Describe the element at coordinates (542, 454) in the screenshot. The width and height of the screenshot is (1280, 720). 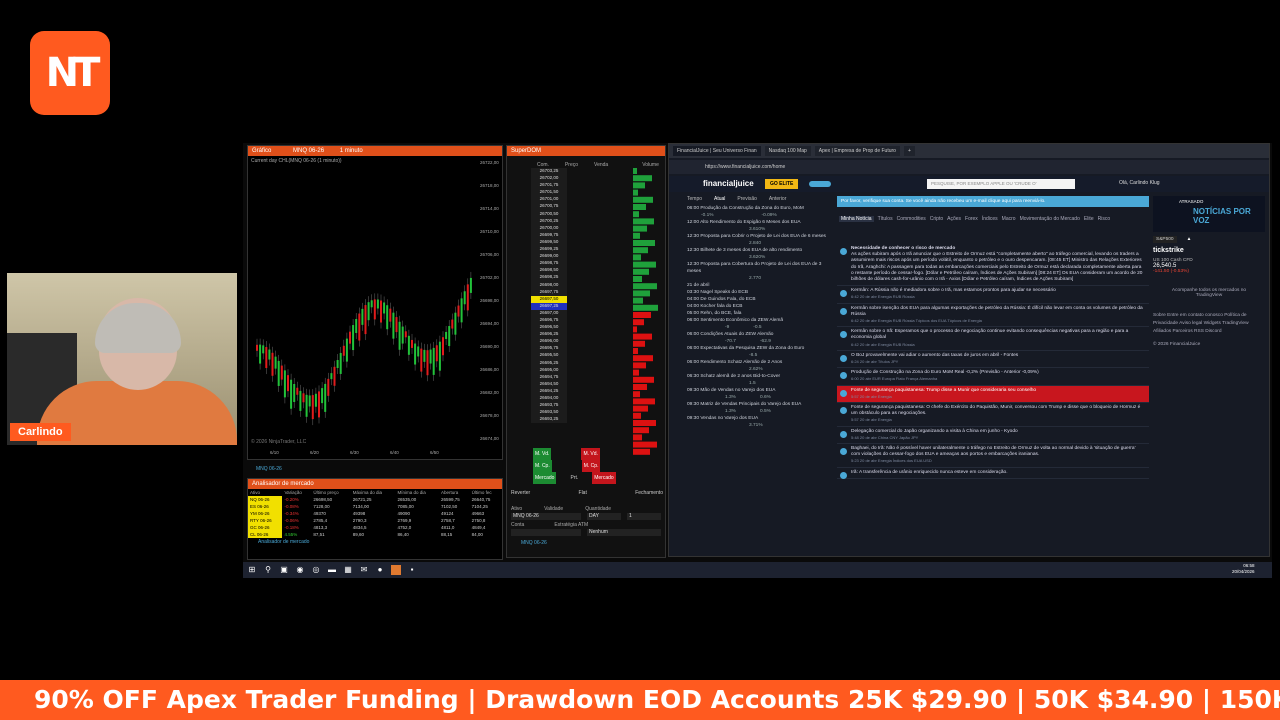
I see `dom-market-sell-button: M. Vd.` at that location.